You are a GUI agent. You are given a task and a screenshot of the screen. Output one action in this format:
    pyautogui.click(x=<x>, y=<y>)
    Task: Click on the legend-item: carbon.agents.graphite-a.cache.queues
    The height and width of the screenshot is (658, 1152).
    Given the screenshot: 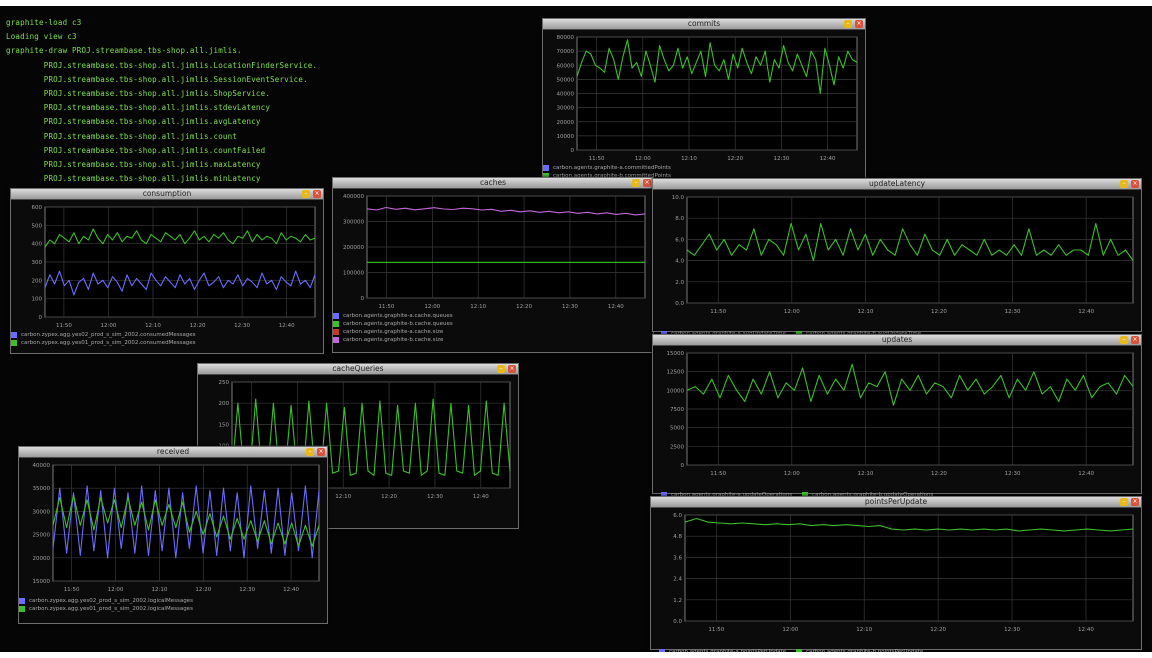 What is the action you would take?
    pyautogui.click(x=493, y=316)
    